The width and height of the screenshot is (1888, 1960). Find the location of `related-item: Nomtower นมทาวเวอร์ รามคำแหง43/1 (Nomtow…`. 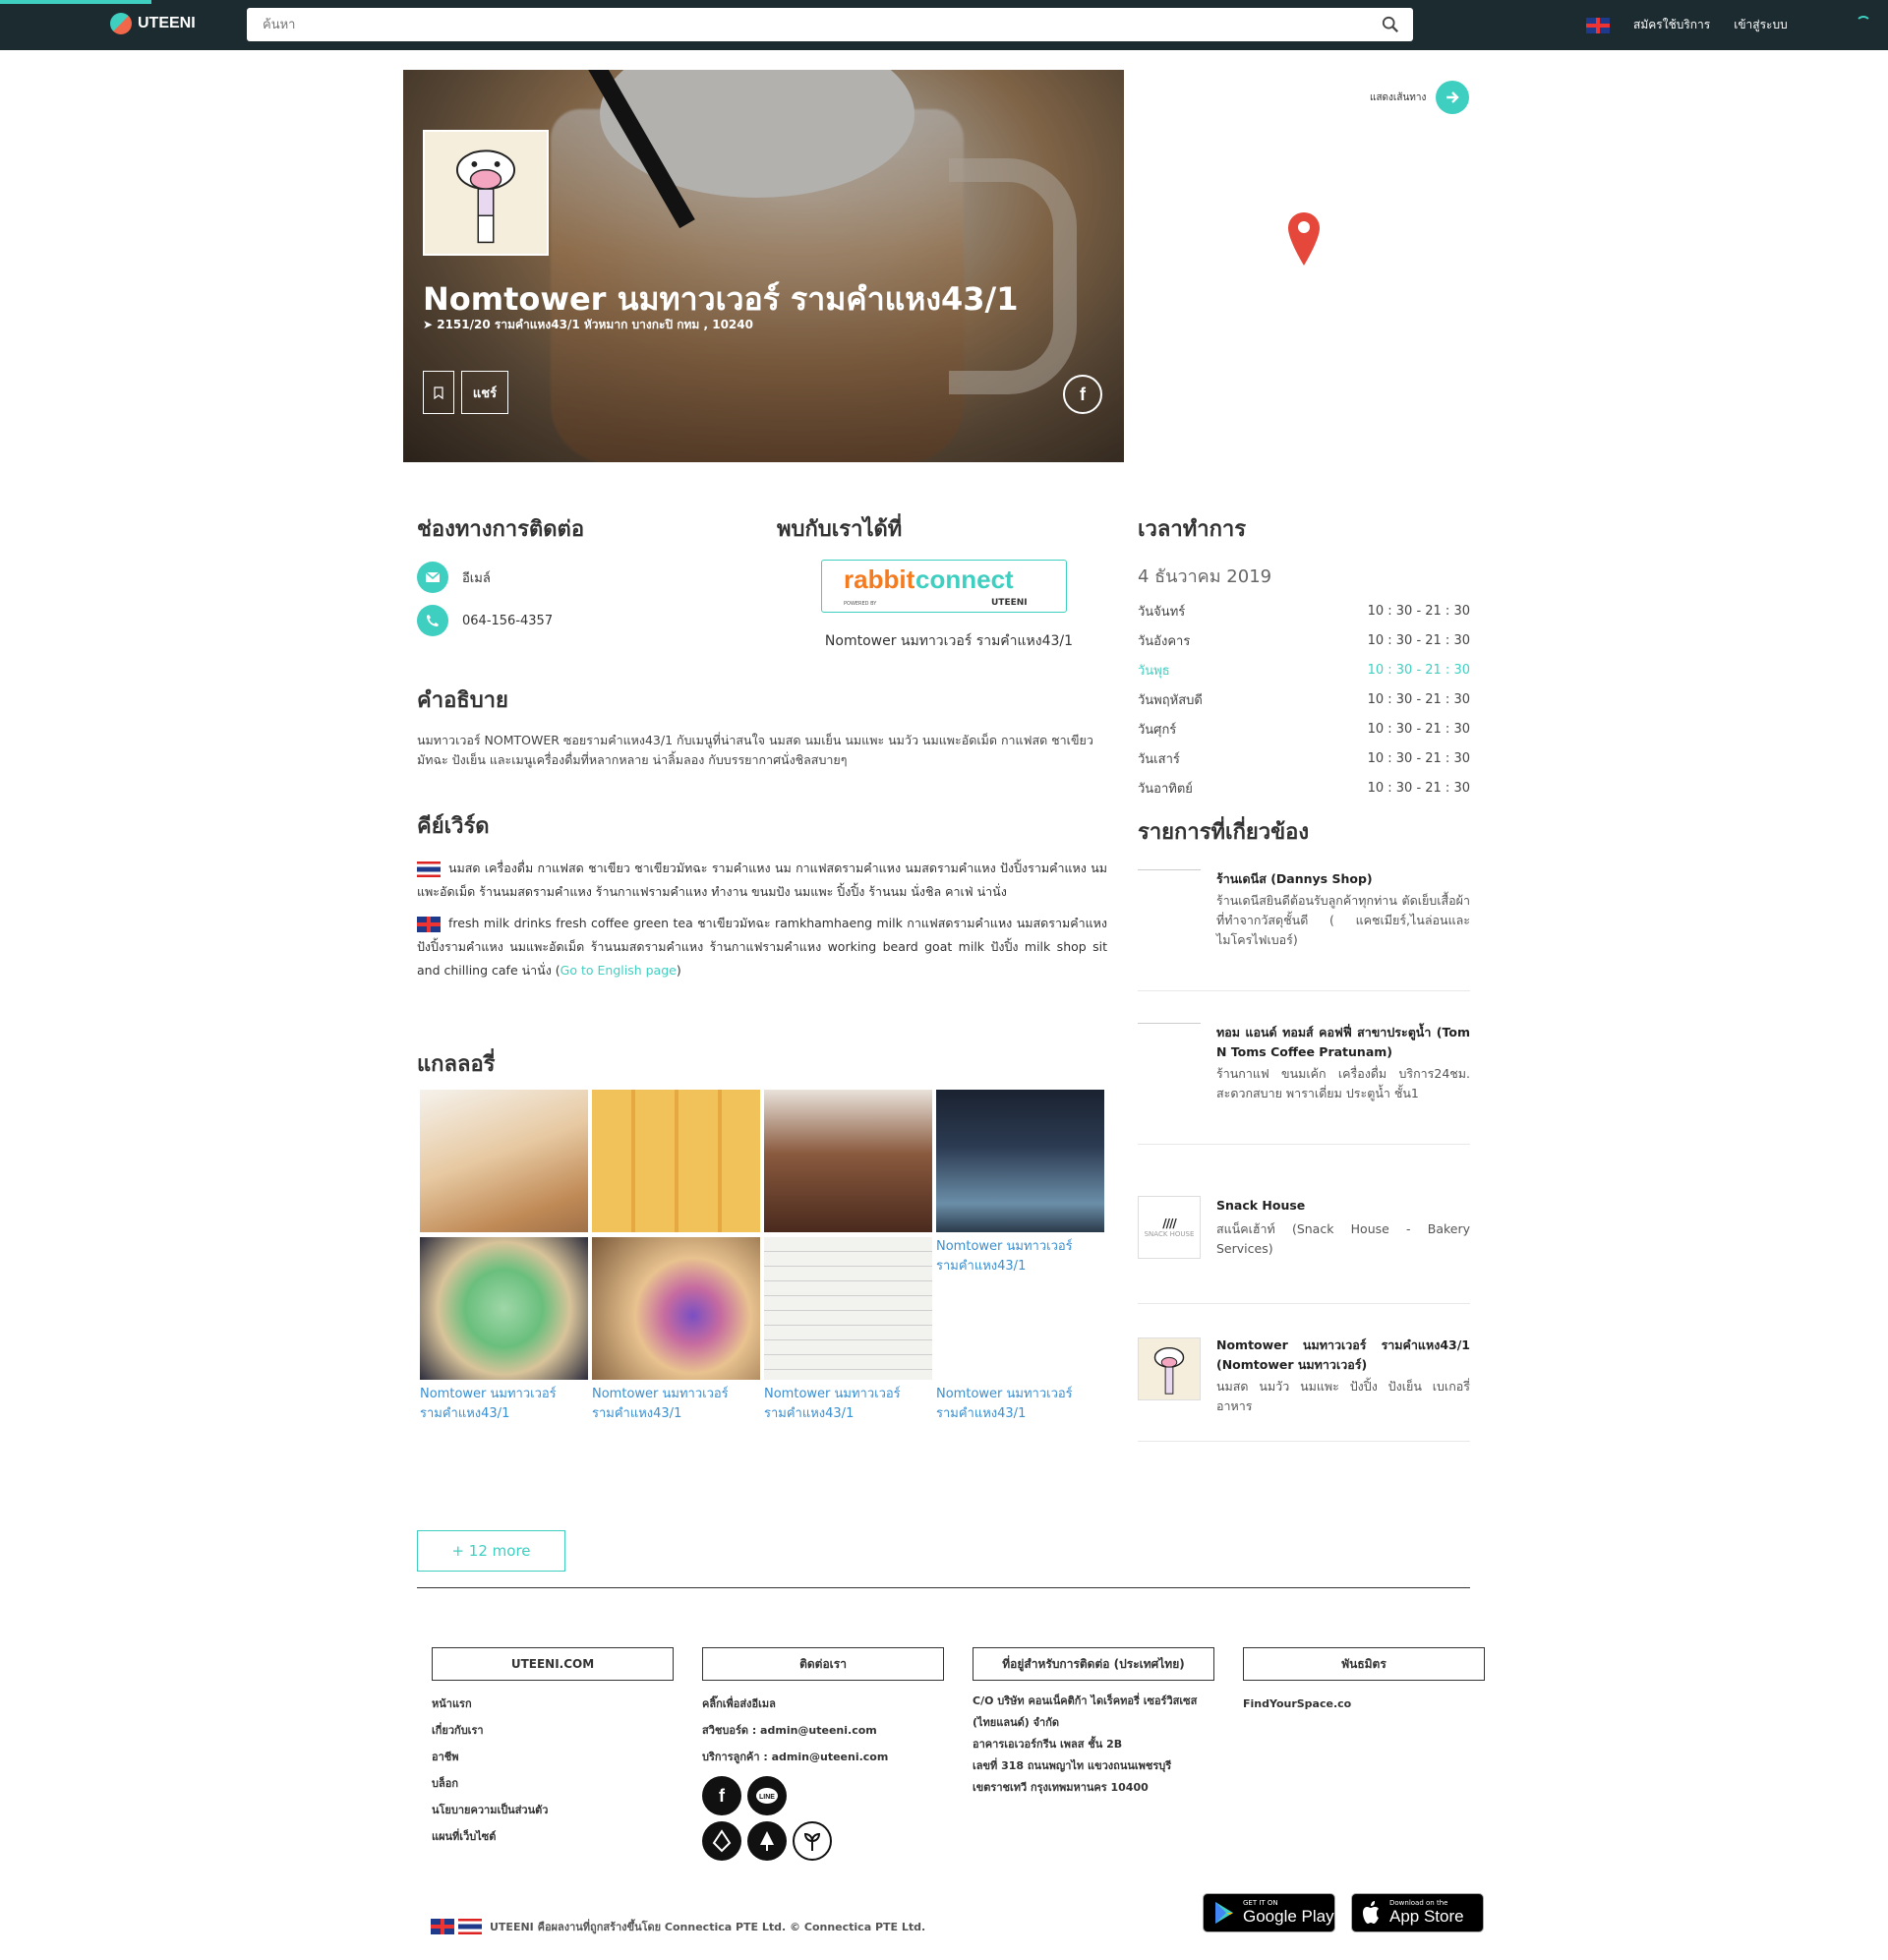

related-item: Nomtower นมทาวเวอร์ รามคำแหง43/1 (Nomtow… is located at coordinates (1304, 1373).